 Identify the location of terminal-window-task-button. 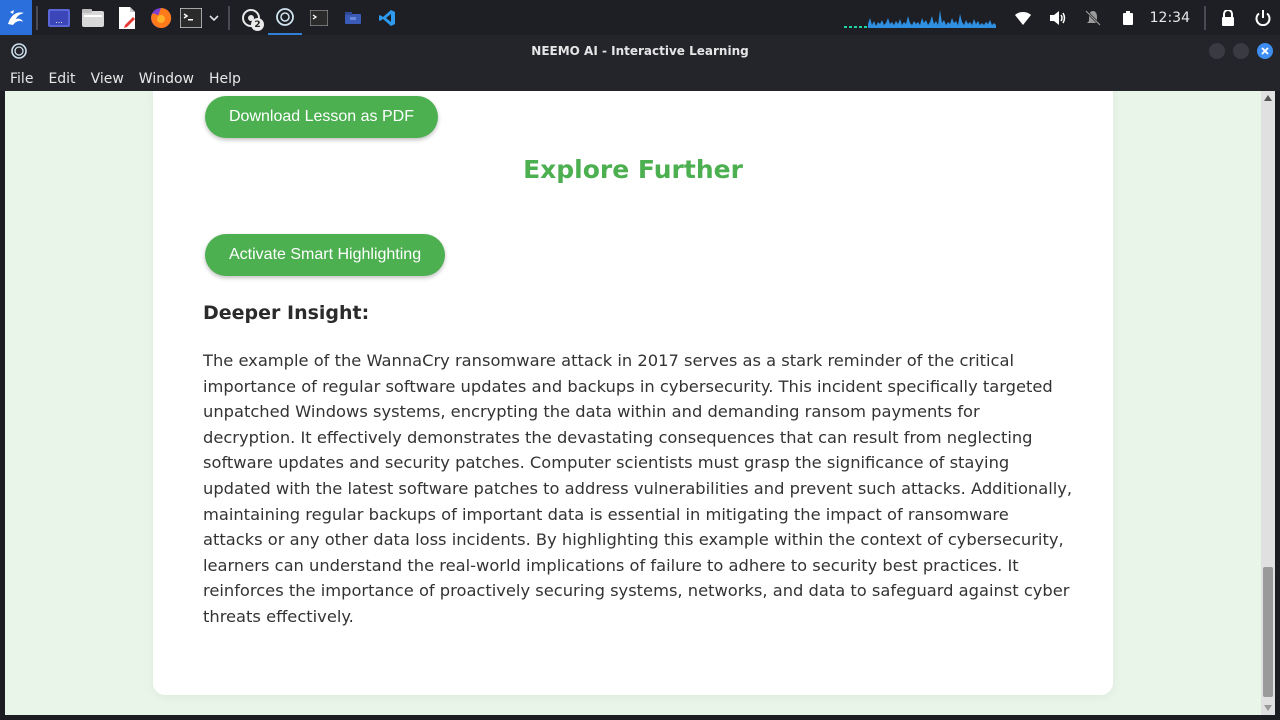
(319, 17).